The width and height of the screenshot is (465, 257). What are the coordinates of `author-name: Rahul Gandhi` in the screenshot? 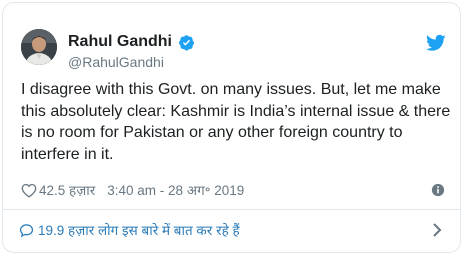 It's located at (120, 42).